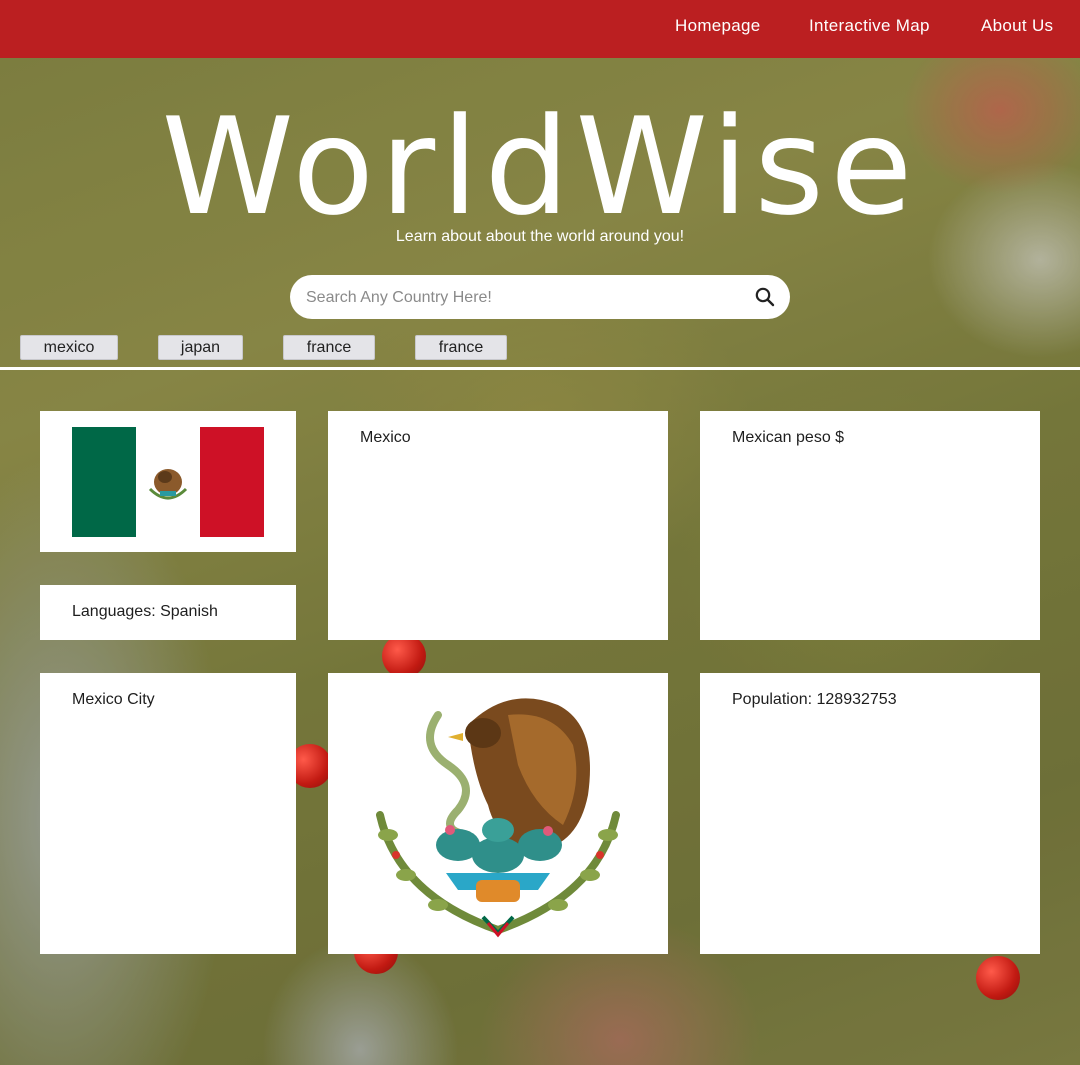  Describe the element at coordinates (788, 437) in the screenshot. I see `currency-text: Mexican peso $` at that location.